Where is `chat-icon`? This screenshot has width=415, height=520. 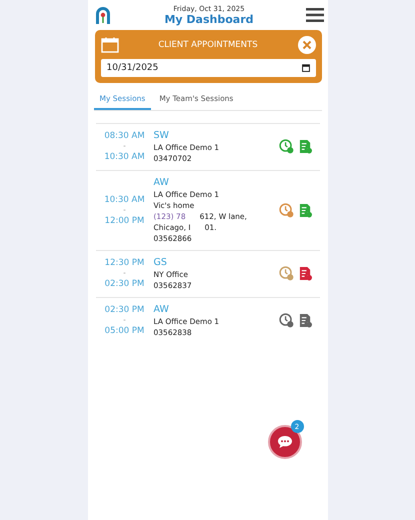
chat-icon is located at coordinates (284, 442).